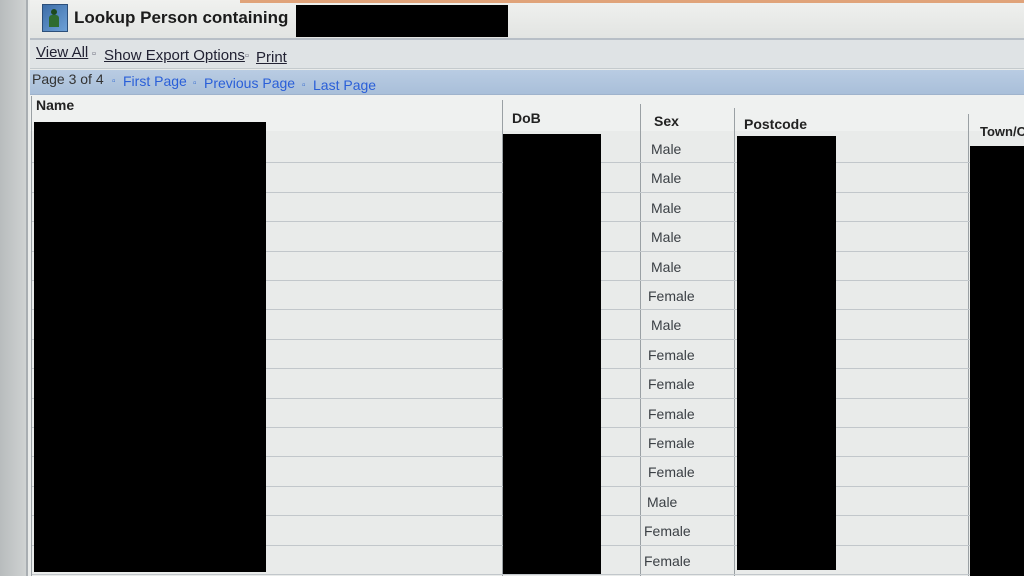  What do you see at coordinates (1002, 131) in the screenshot?
I see `column-header-town: Town/C` at bounding box center [1002, 131].